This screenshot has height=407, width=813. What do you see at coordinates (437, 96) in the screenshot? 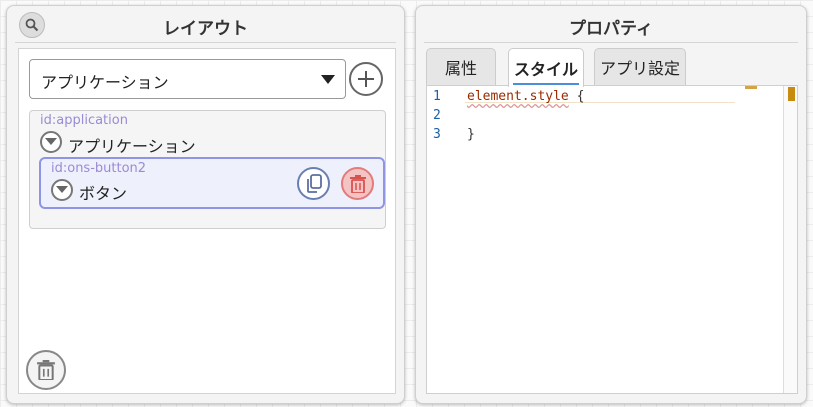
I see `line-number: 1` at bounding box center [437, 96].